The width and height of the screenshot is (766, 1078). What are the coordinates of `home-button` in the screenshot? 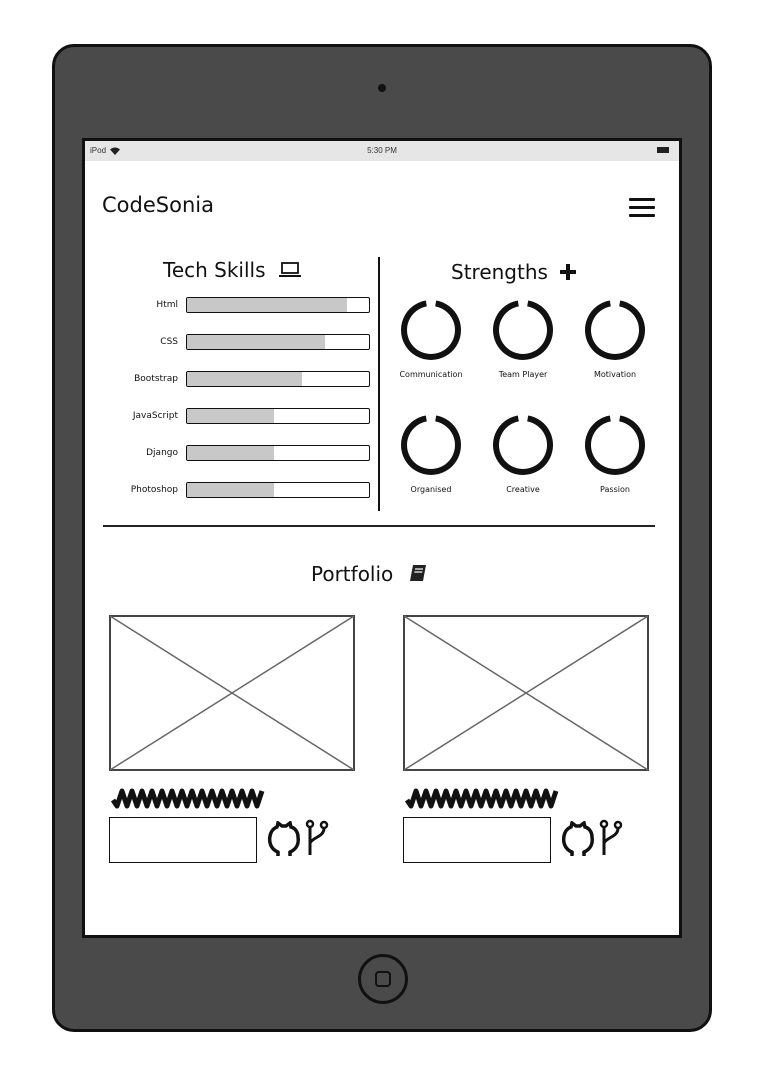 It's located at (383, 979).